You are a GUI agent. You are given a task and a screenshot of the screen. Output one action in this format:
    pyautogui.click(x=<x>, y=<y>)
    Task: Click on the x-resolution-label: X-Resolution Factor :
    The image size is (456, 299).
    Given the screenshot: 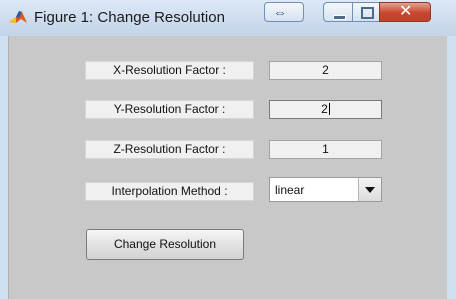 What is the action you would take?
    pyautogui.click(x=169, y=70)
    